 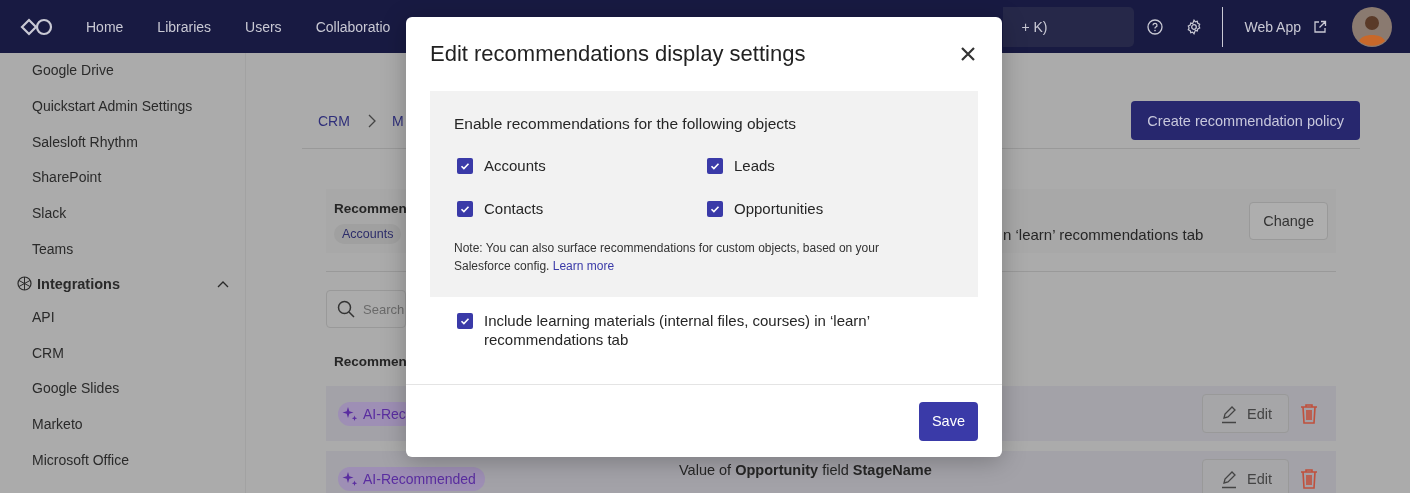 I want to click on sidebar-item: Google Drive, so click(x=122, y=71).